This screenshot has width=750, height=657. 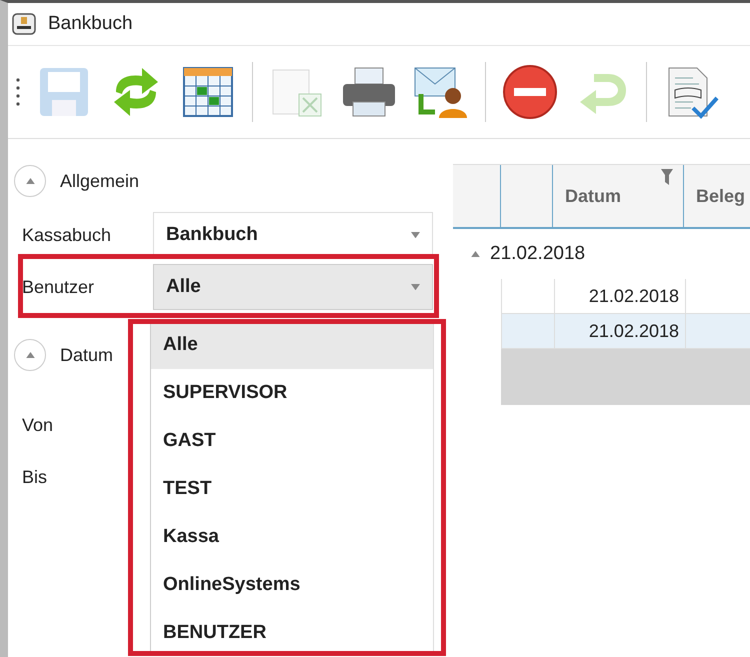 I want to click on field-label: Kassabuch, so click(x=67, y=235).